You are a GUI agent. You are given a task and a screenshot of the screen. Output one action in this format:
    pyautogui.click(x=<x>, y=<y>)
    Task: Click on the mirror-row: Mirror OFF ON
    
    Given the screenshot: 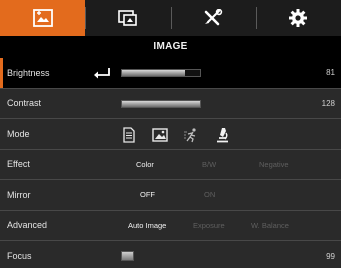 What is the action you would take?
    pyautogui.click(x=170, y=195)
    